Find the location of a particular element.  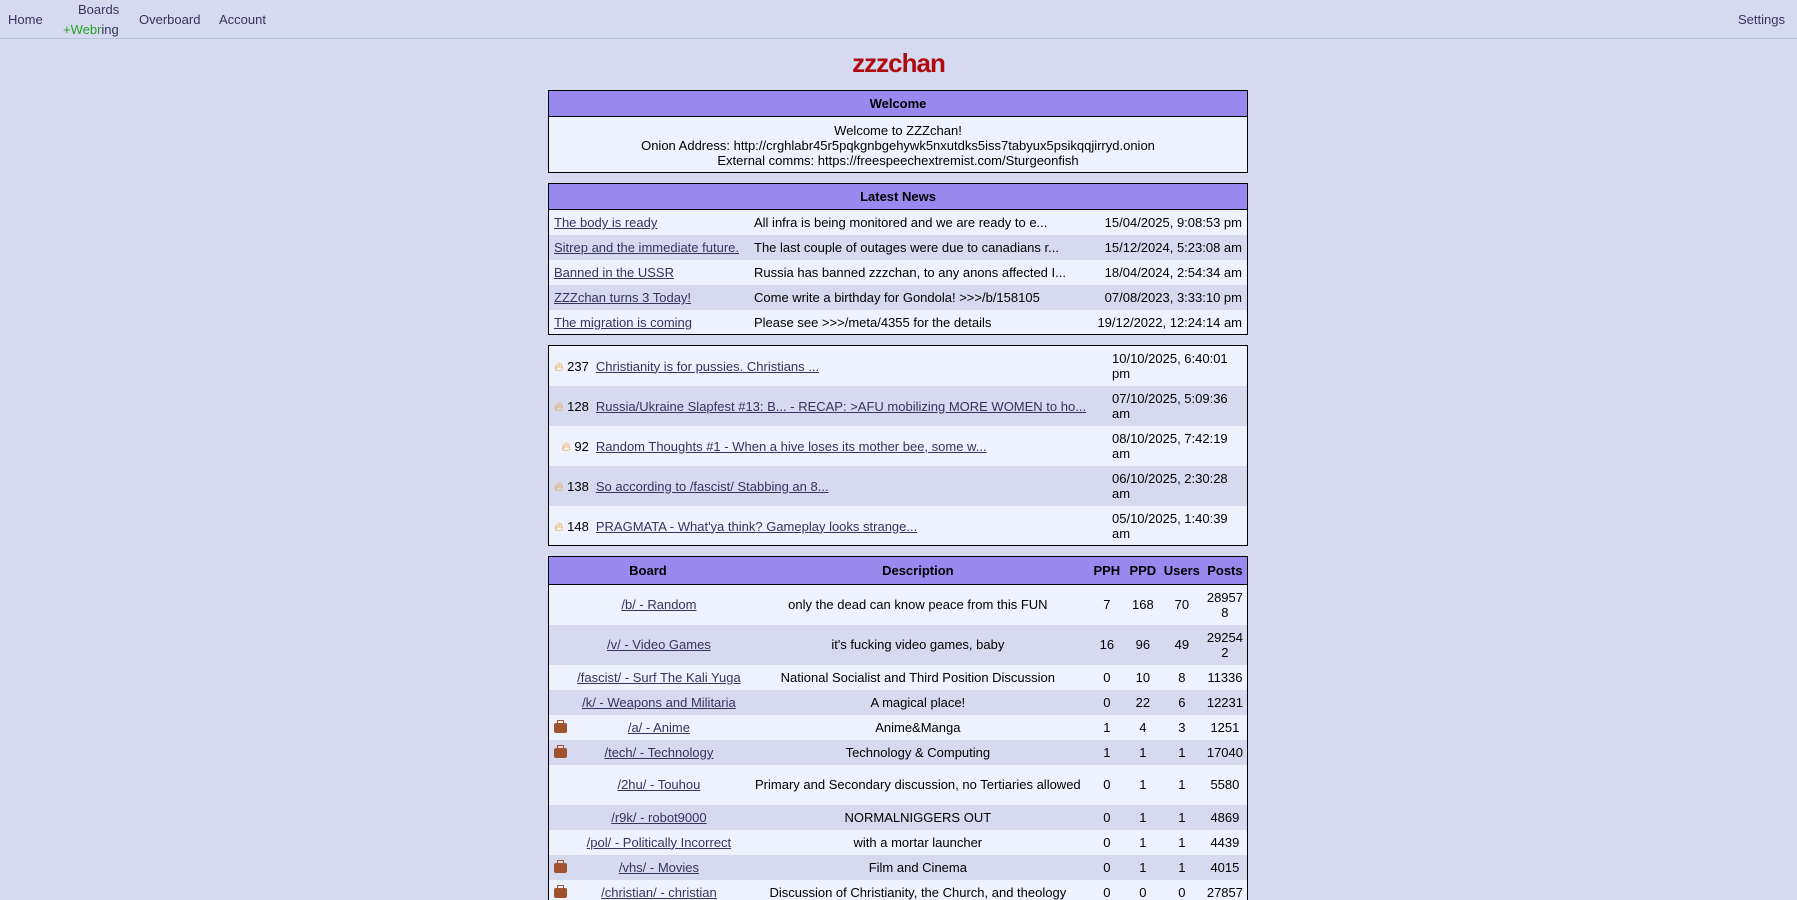

nav-webring-link: +Webring is located at coordinates (91, 29).